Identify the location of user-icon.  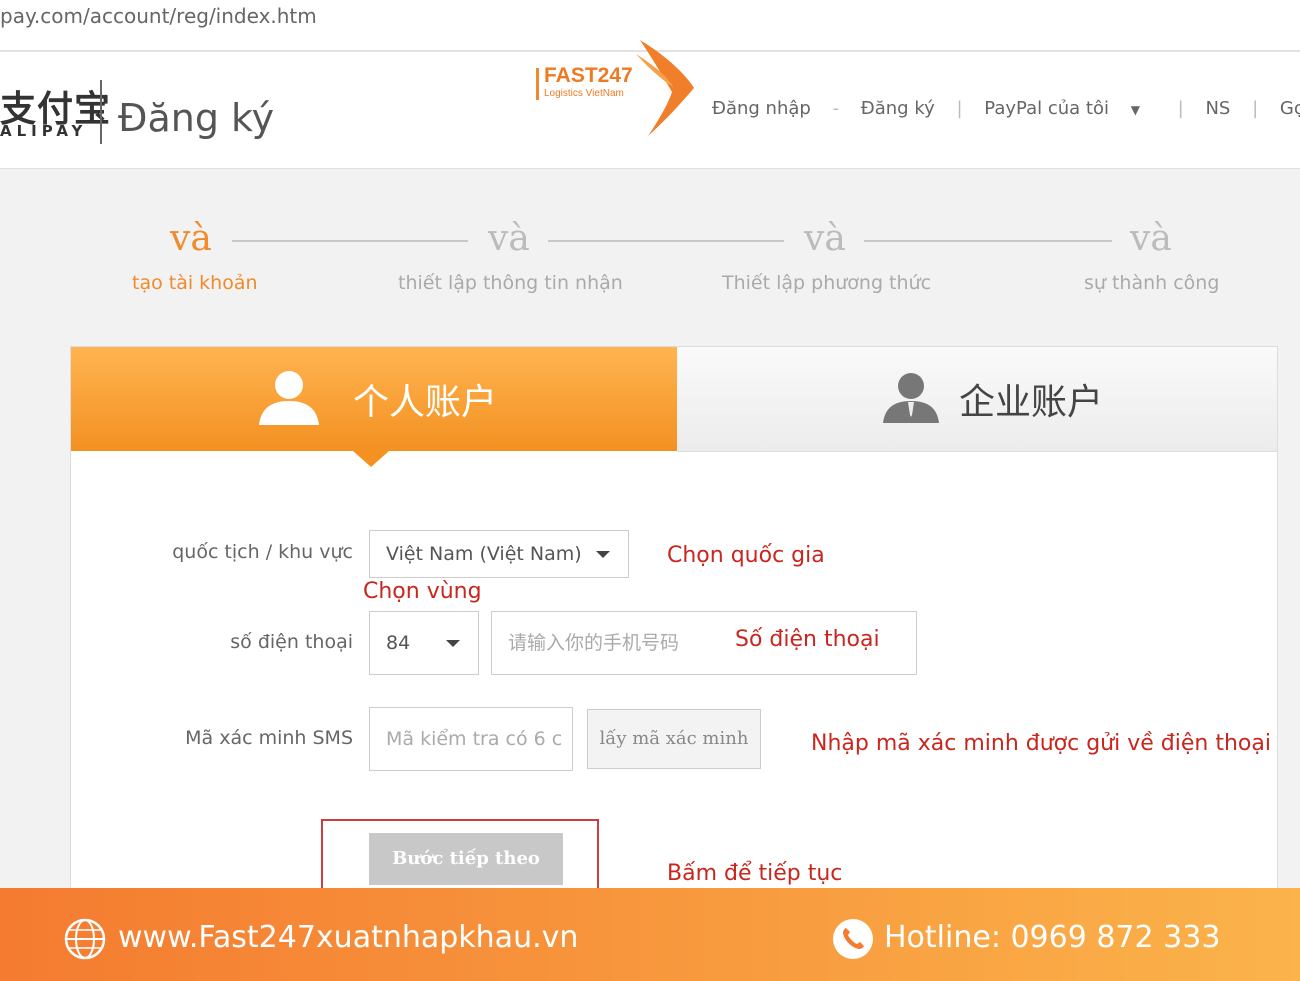
(289, 398).